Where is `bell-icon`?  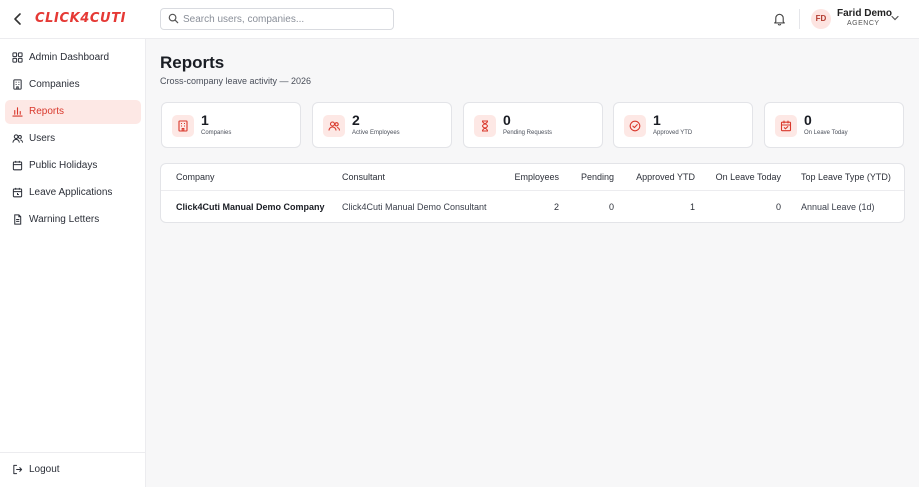
bell-icon is located at coordinates (779, 19).